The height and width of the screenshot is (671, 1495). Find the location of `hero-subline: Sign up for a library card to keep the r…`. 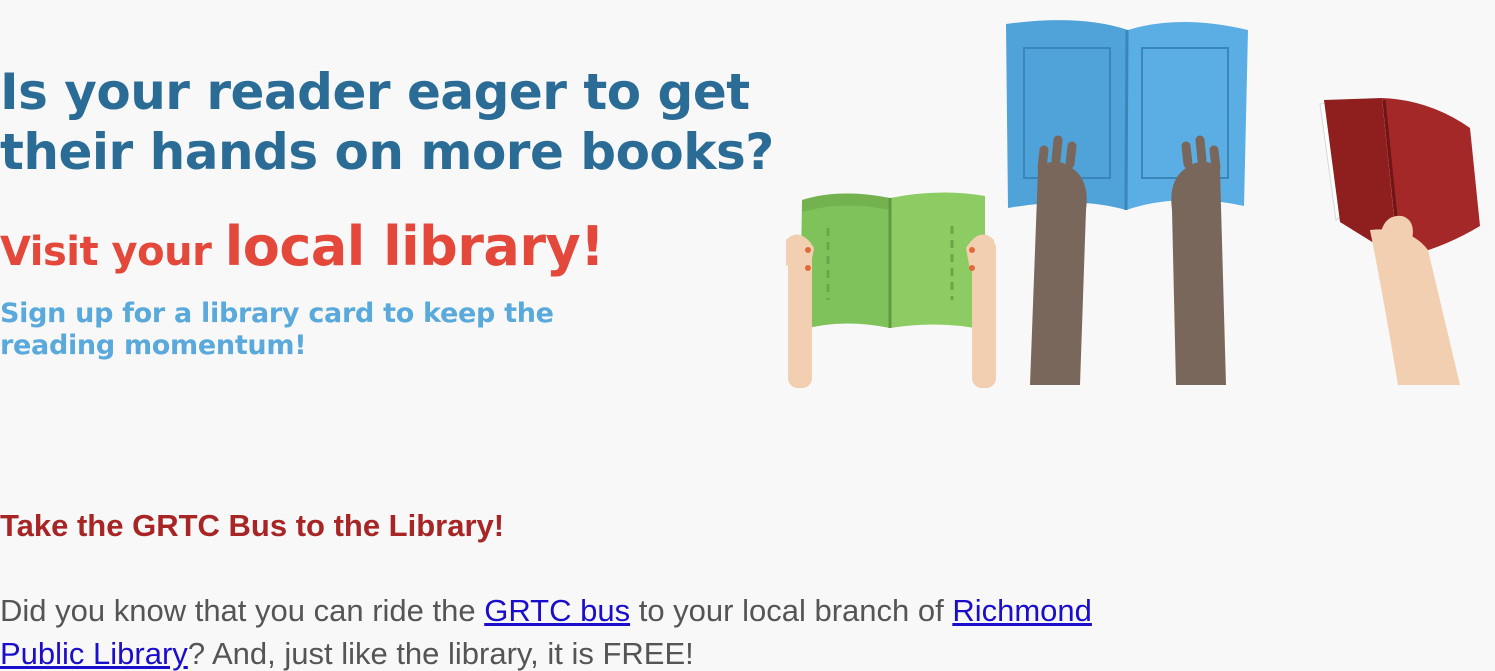

hero-subline: Sign up for a library card to keep the r… is located at coordinates (277, 330).